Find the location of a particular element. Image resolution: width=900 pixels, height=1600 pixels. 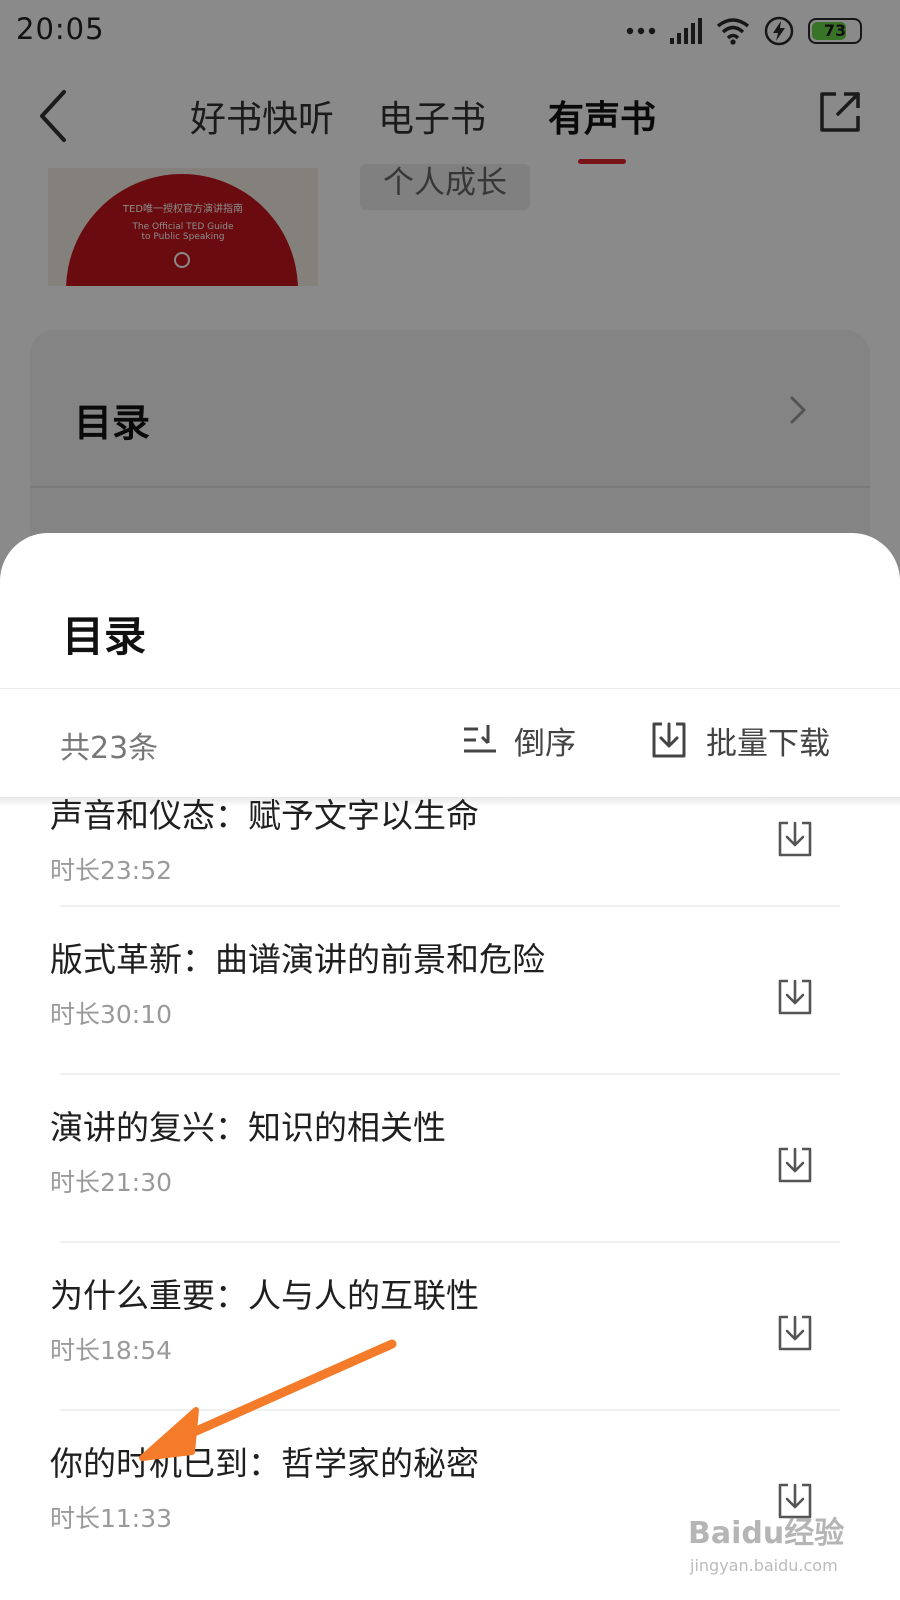

chapter-row: 你的时机已到：哲学家的秘密 时长11:33 is located at coordinates (450, 1495).